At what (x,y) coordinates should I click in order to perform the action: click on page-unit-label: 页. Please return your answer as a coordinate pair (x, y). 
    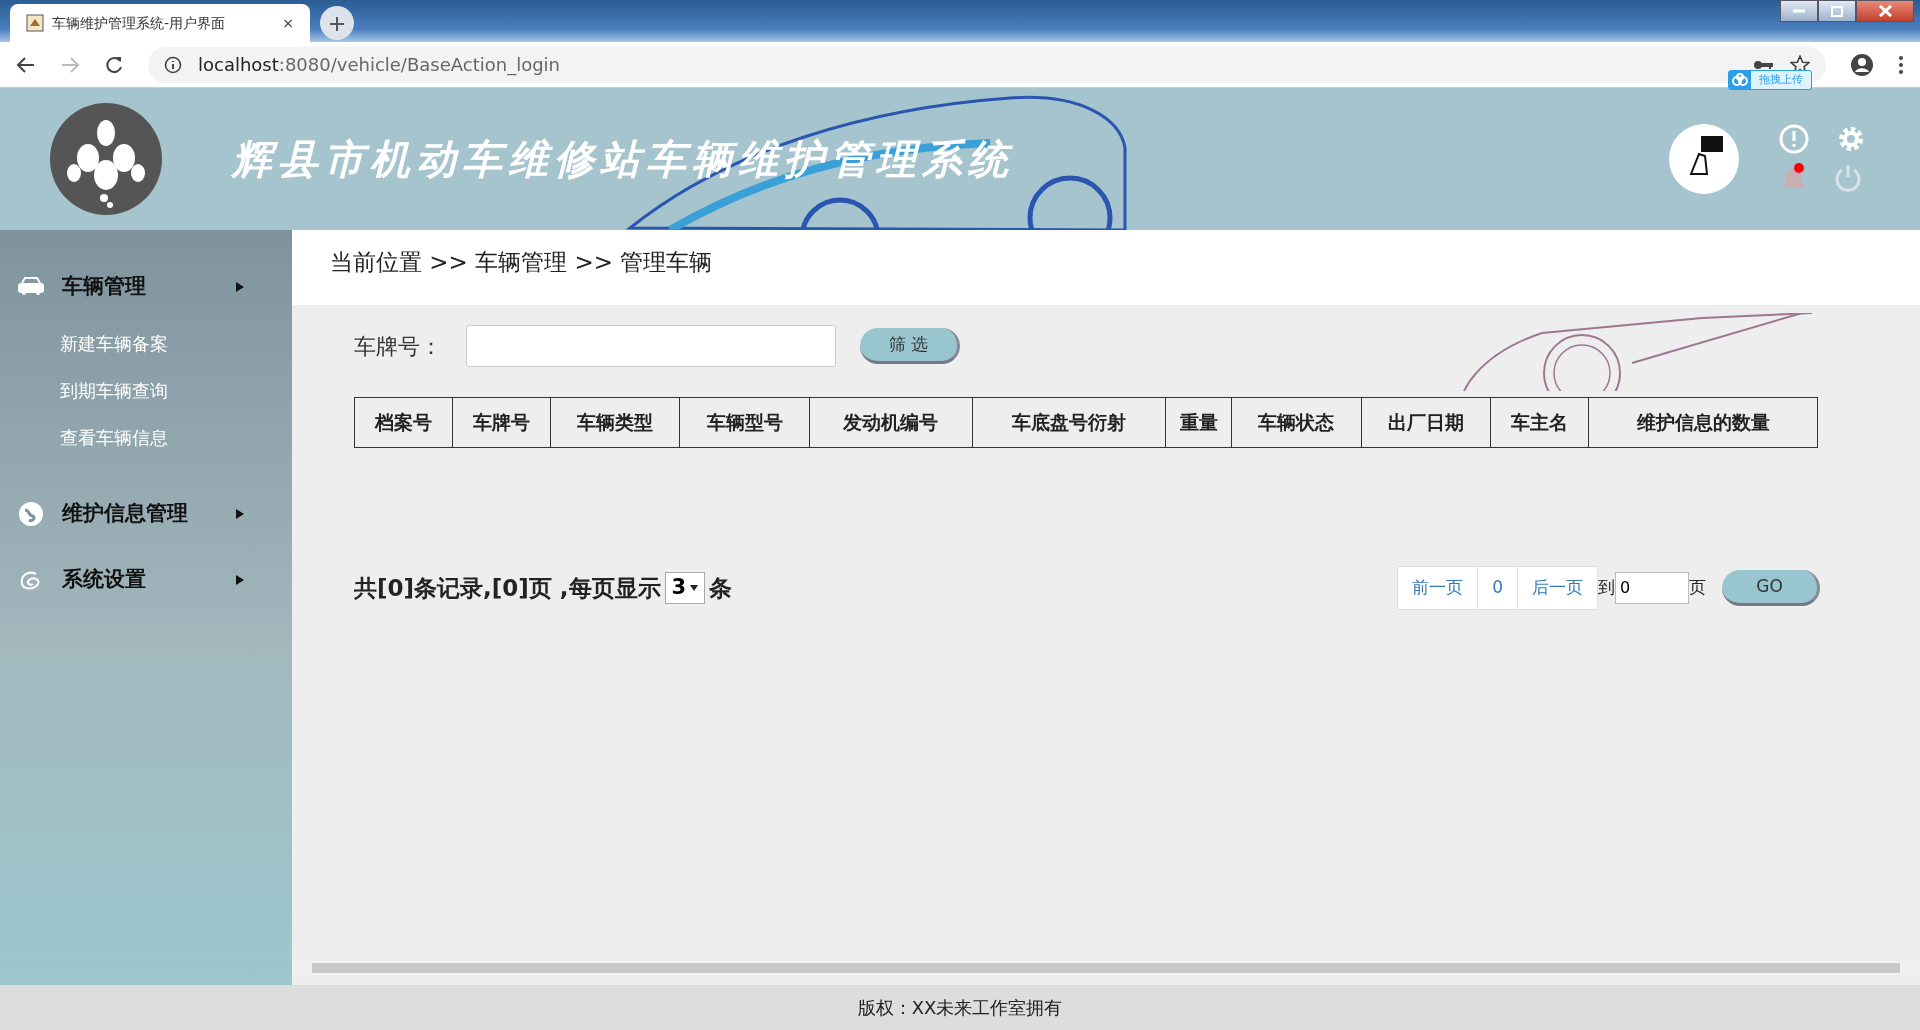
    Looking at the image, I should click on (1697, 587).